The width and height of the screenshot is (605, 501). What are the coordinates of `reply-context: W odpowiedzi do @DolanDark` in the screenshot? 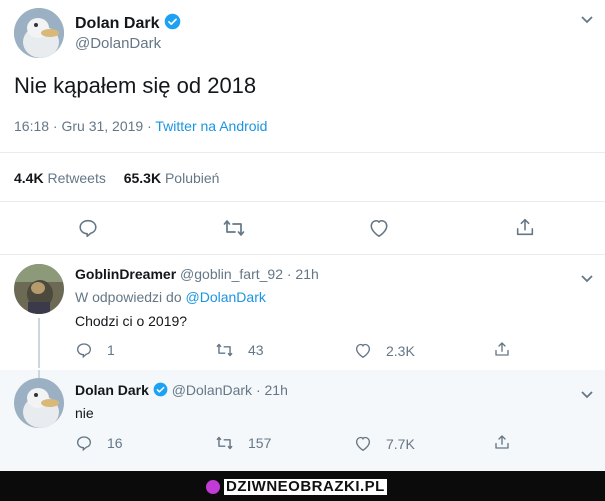 It's located at (170, 297).